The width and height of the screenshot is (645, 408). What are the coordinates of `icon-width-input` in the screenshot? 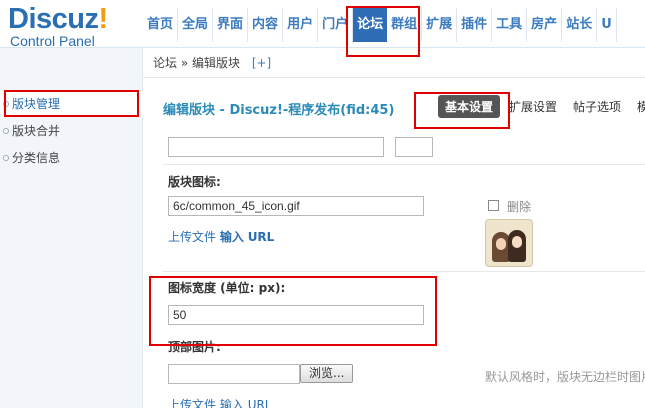 It's located at (296, 315).